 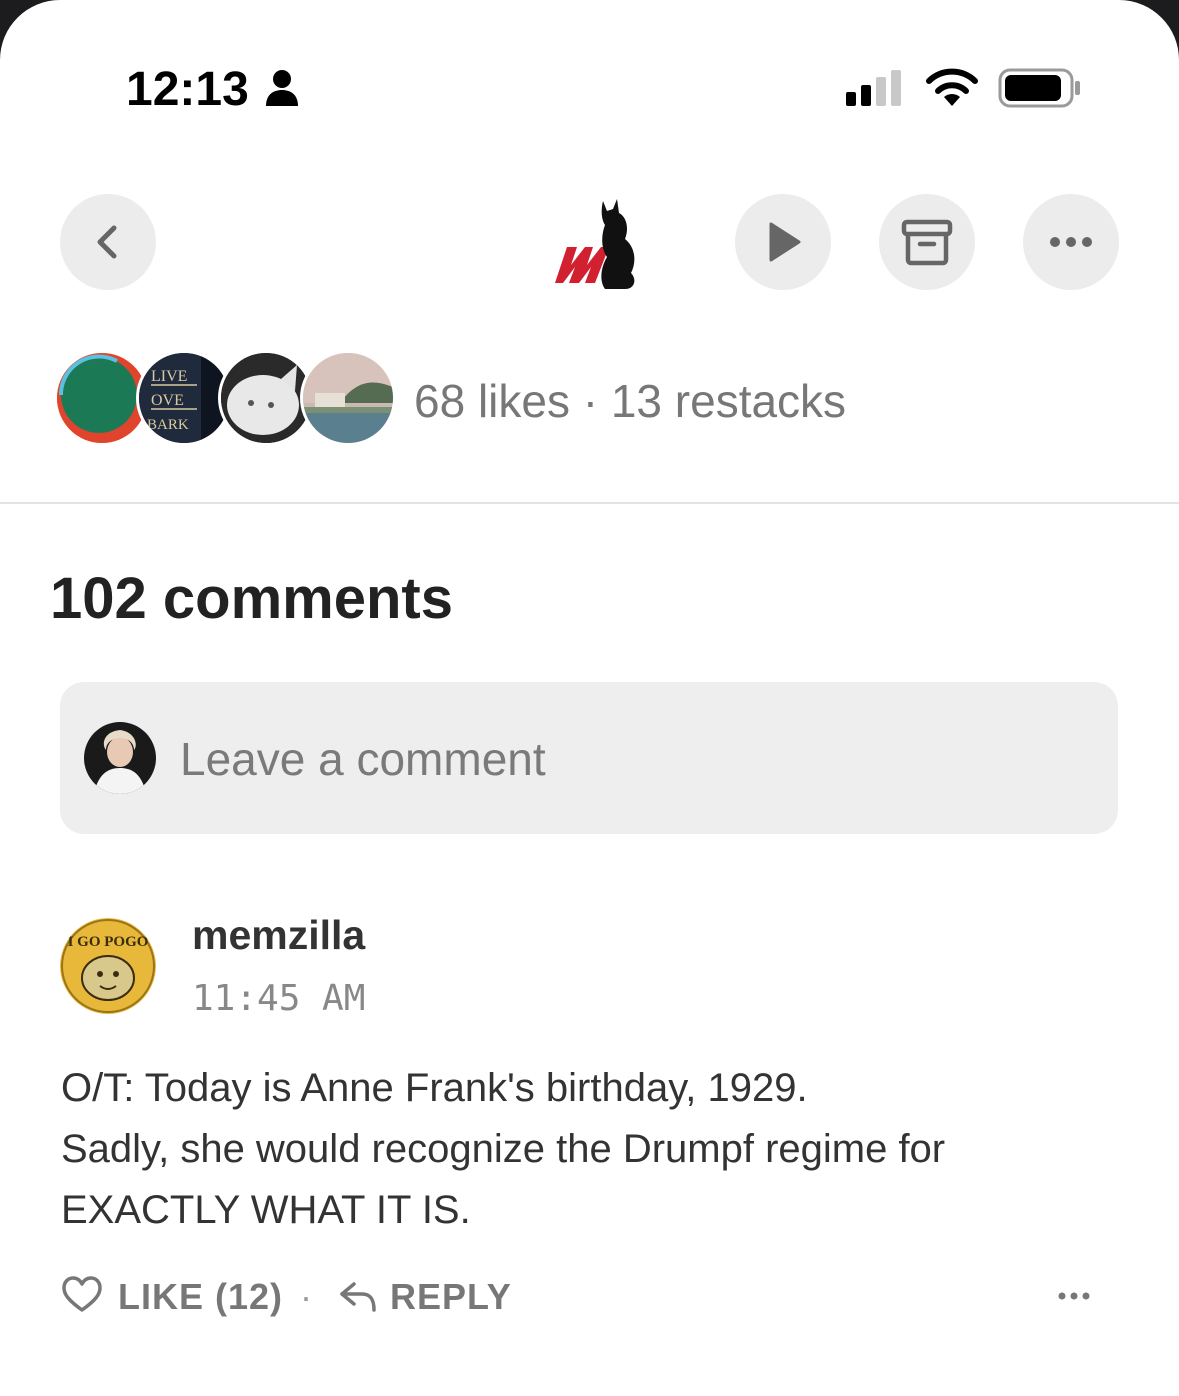 What do you see at coordinates (595, 245) in the screenshot?
I see `publication-logo` at bounding box center [595, 245].